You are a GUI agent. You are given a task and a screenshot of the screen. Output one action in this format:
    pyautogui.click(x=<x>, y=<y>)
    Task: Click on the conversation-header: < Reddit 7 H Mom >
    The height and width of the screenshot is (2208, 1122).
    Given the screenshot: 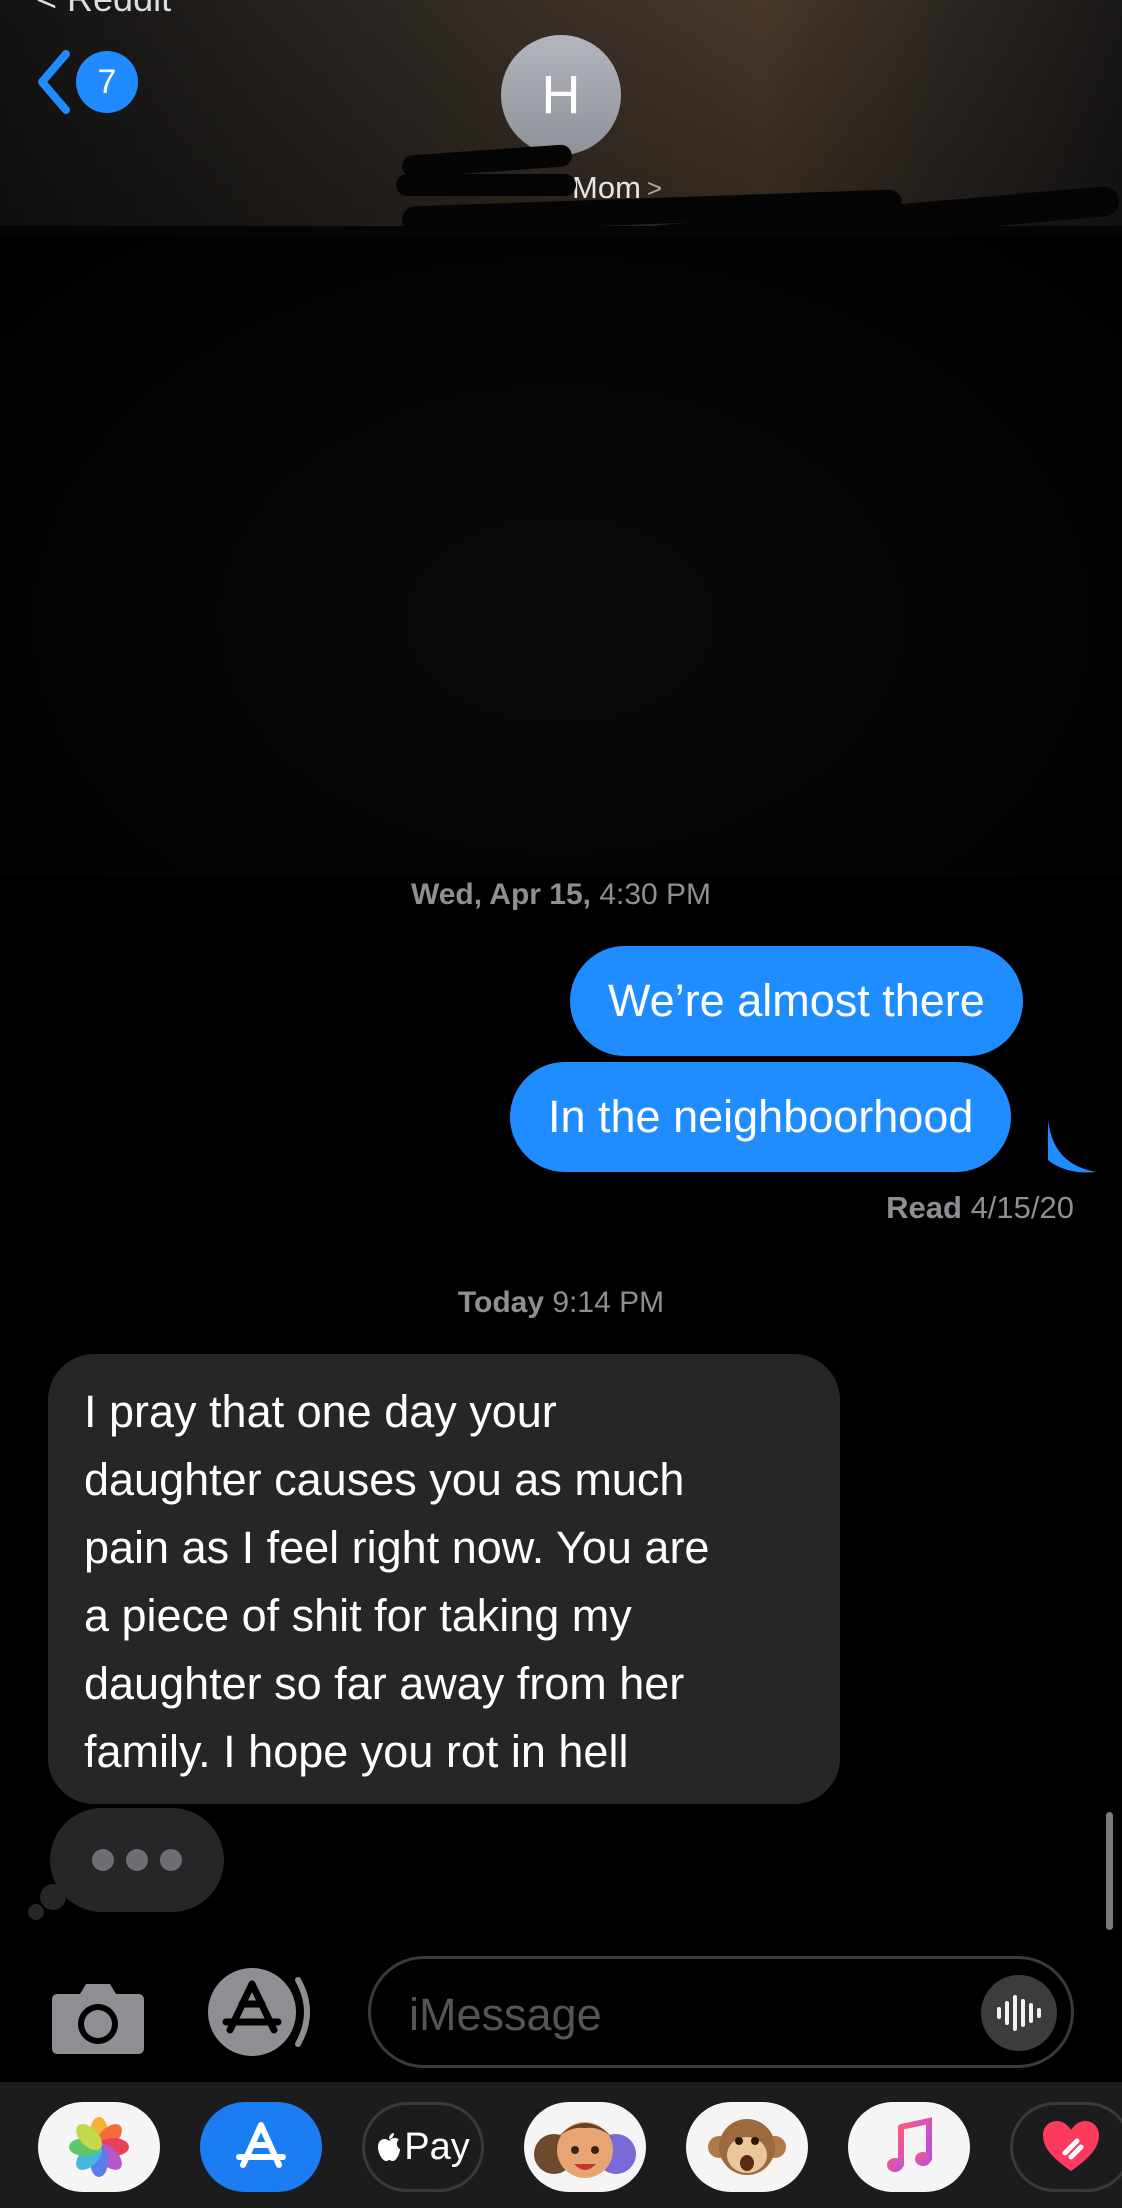 What is the action you would take?
    pyautogui.click(x=561, y=121)
    